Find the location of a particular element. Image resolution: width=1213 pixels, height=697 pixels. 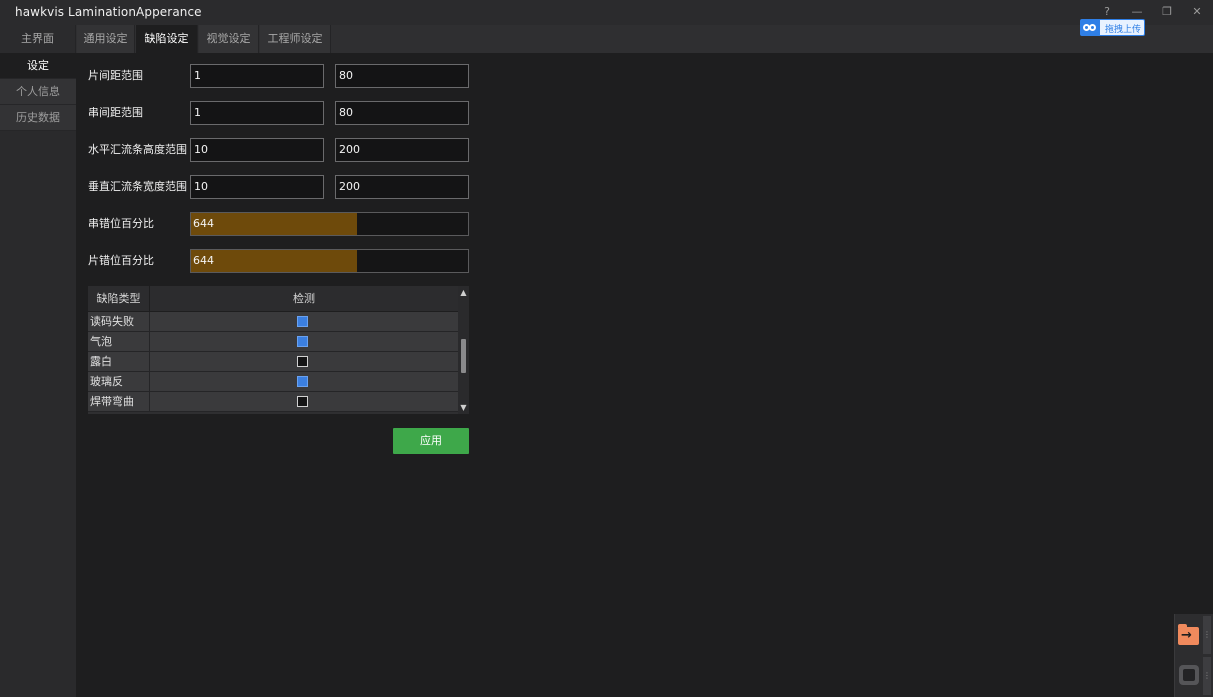

restore-button: ❐ is located at coordinates (1167, 12).